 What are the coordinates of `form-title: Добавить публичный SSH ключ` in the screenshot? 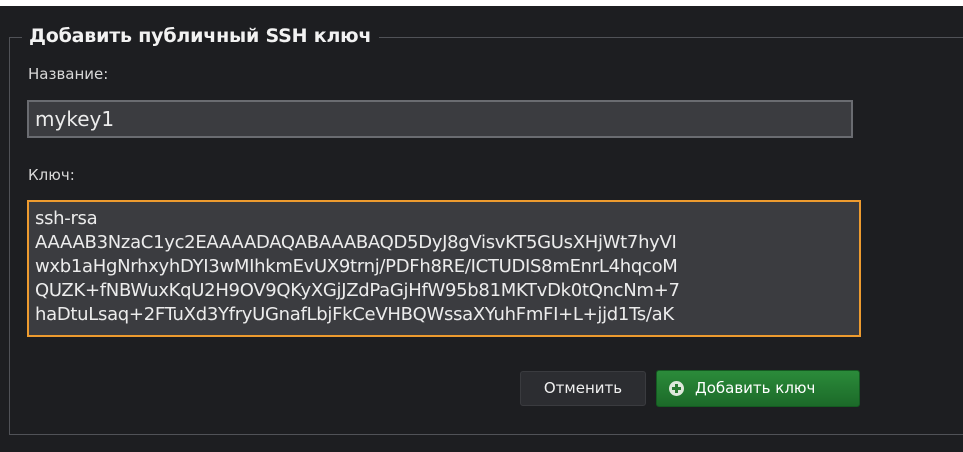 It's located at (201, 36).